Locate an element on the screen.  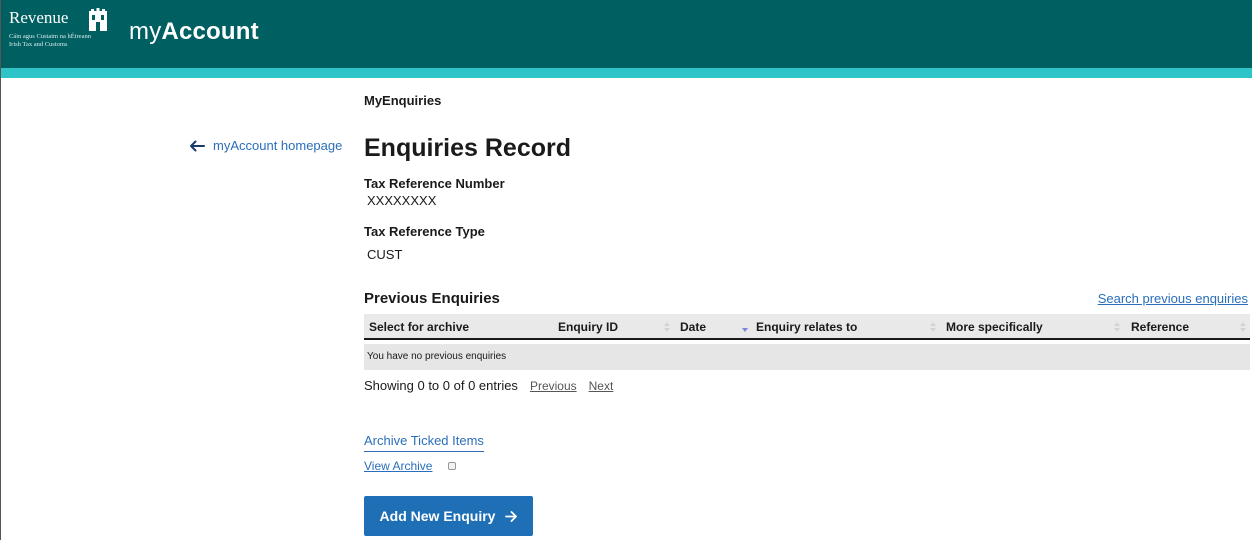
add-new-enquiry-button: Add New Enquiry is located at coordinates (448, 516).